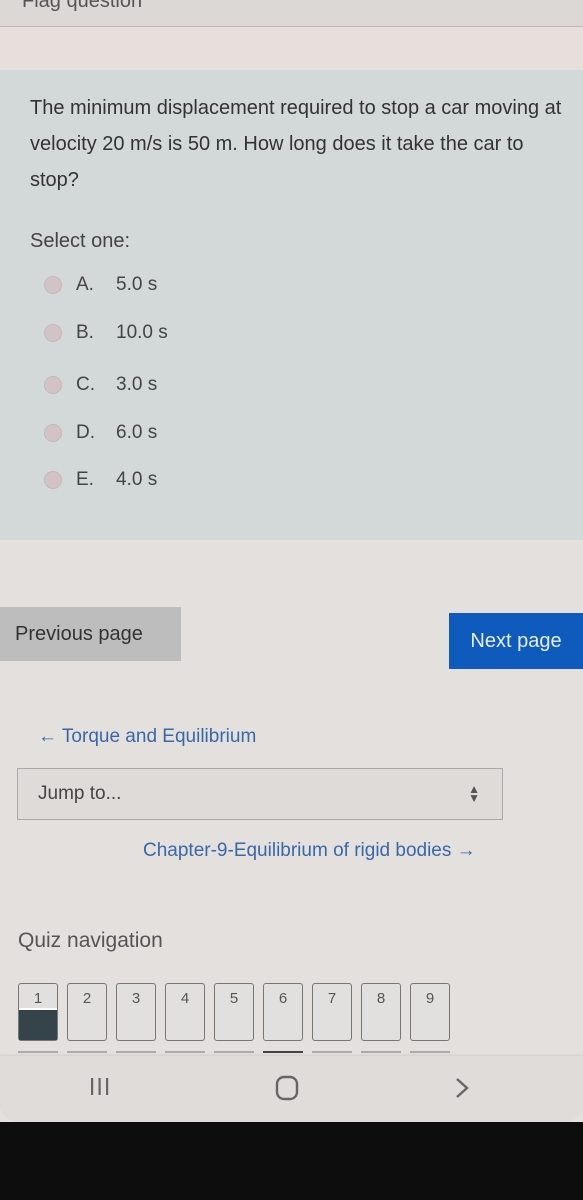 Image resolution: width=583 pixels, height=1200 pixels. I want to click on quiz-nav-question-4: 4, so click(185, 1012).